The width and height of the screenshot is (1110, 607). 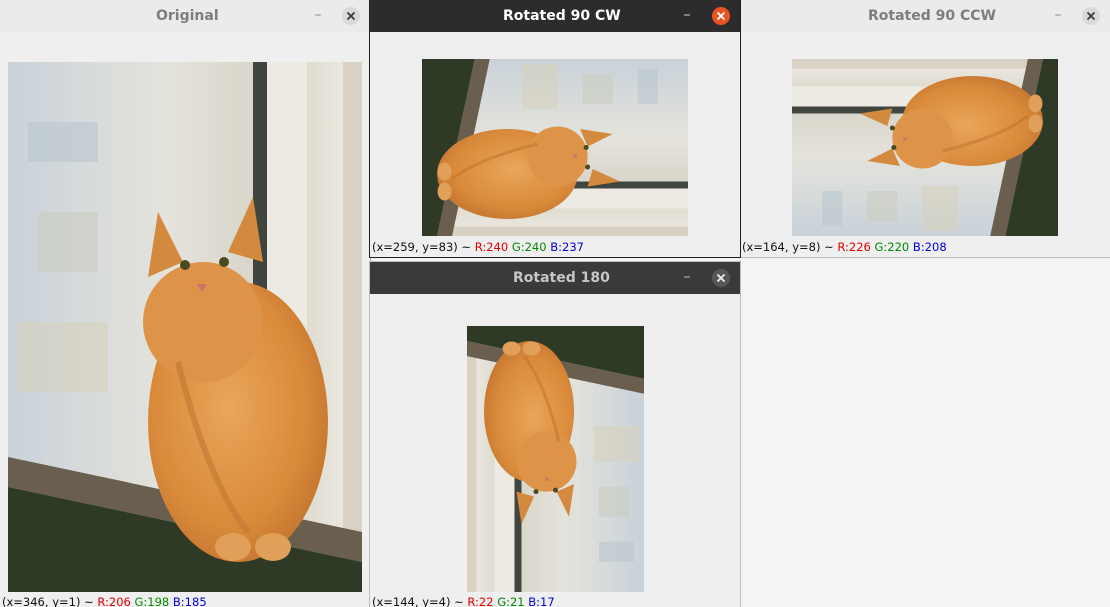 I want to click on window-title: Rotated 90 CCW, so click(x=932, y=16).